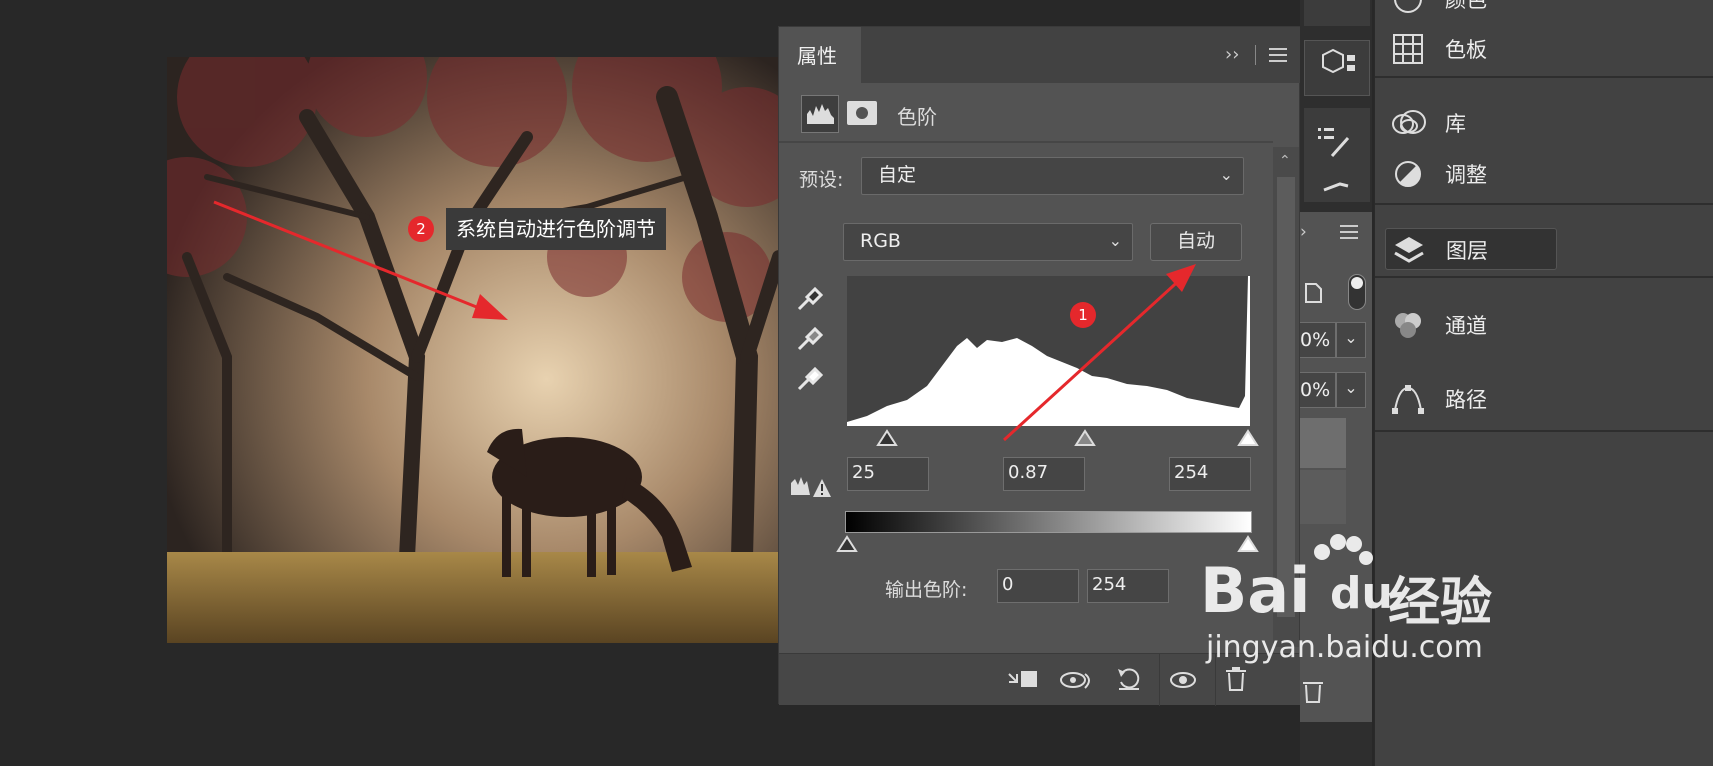 The width and height of the screenshot is (1713, 766). Describe the element at coordinates (490, 307) in the screenshot. I see `arrow-2-head` at that location.